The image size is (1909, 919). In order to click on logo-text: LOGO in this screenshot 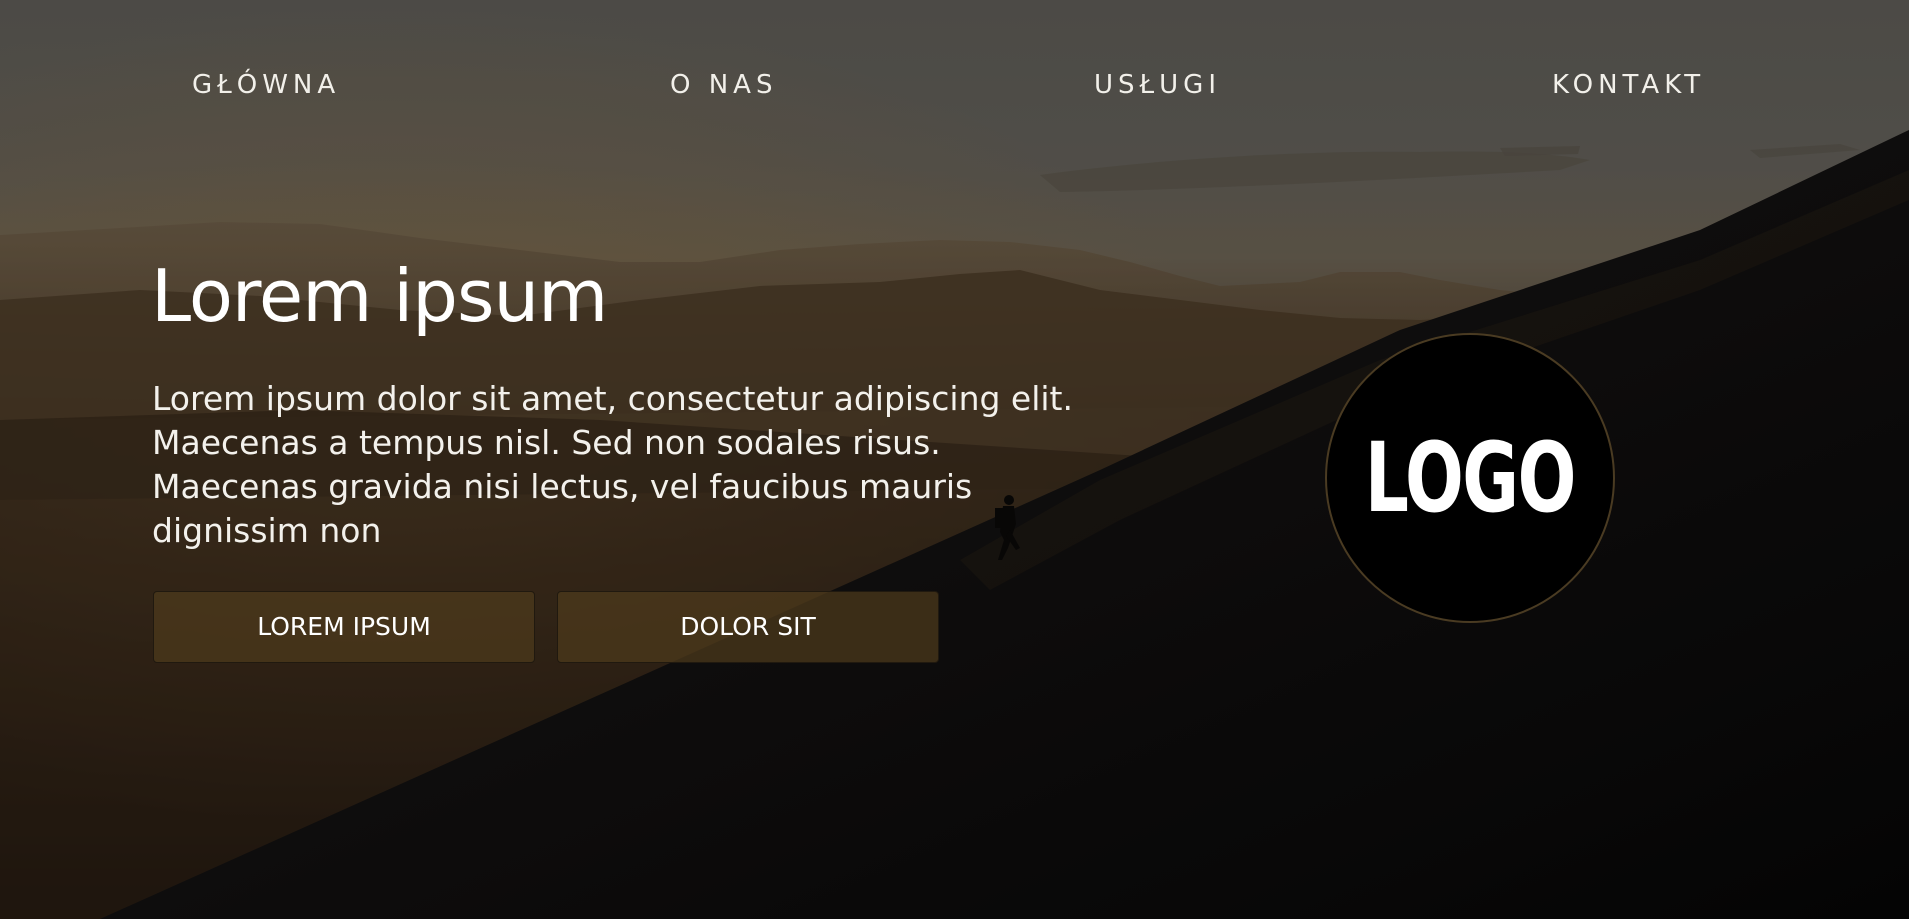, I will do `click(1470, 478)`.